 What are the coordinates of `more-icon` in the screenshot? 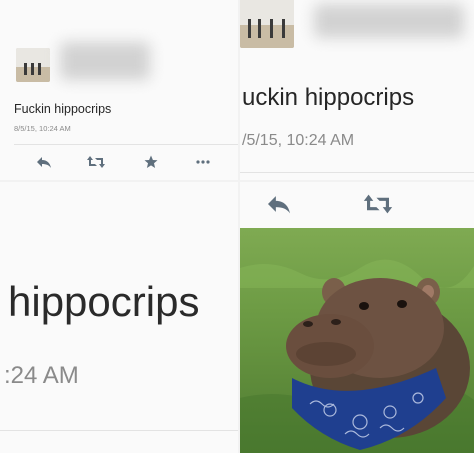 It's located at (203, 162).